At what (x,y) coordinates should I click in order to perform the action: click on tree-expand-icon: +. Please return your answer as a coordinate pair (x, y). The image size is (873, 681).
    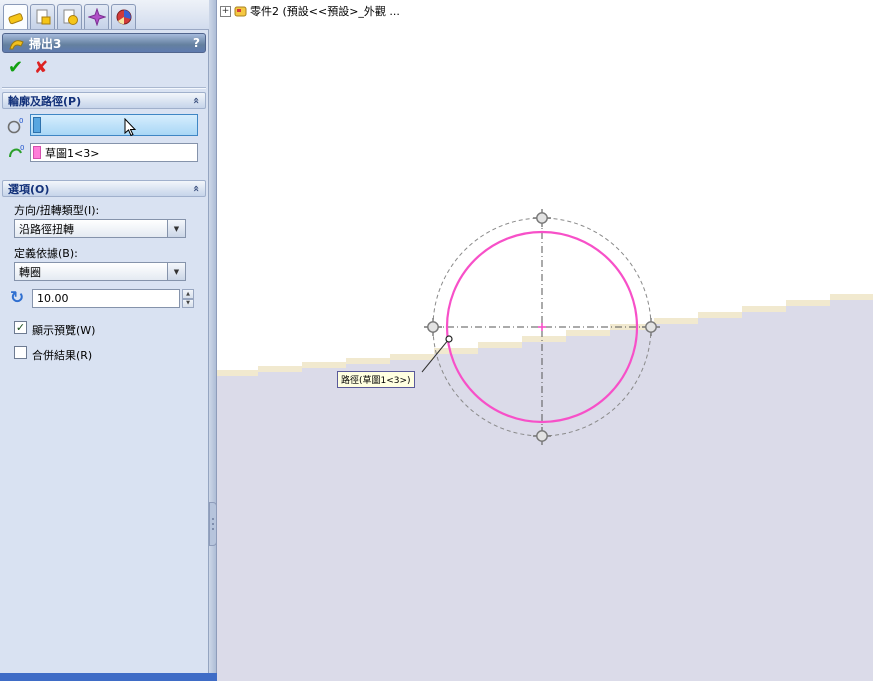
    Looking at the image, I should click on (225, 11).